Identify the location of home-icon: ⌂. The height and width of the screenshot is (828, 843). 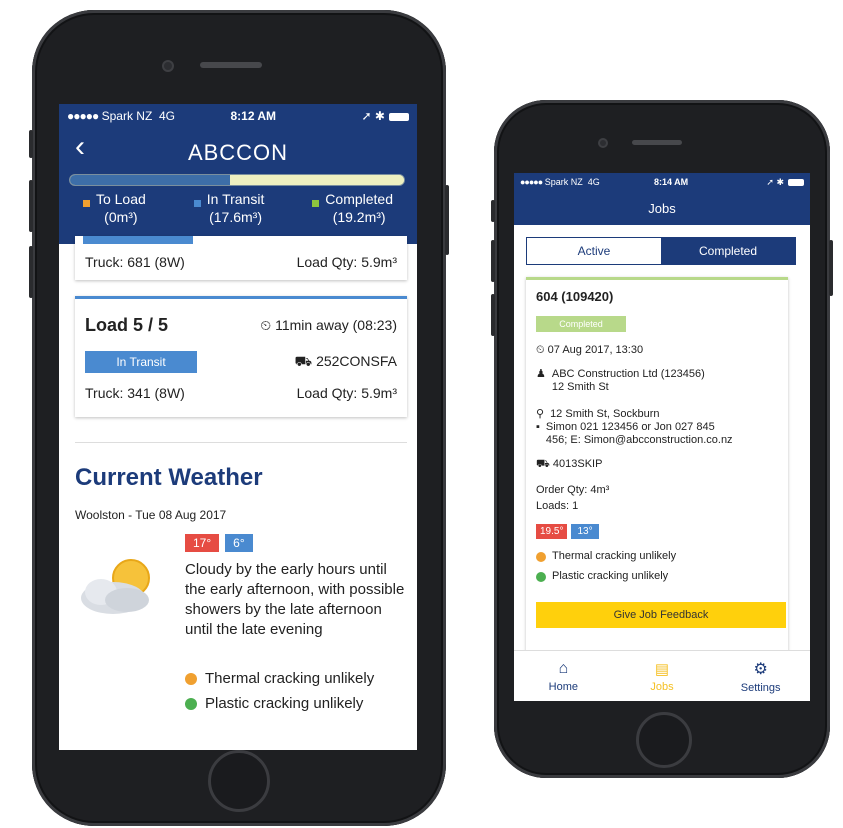
(563, 668).